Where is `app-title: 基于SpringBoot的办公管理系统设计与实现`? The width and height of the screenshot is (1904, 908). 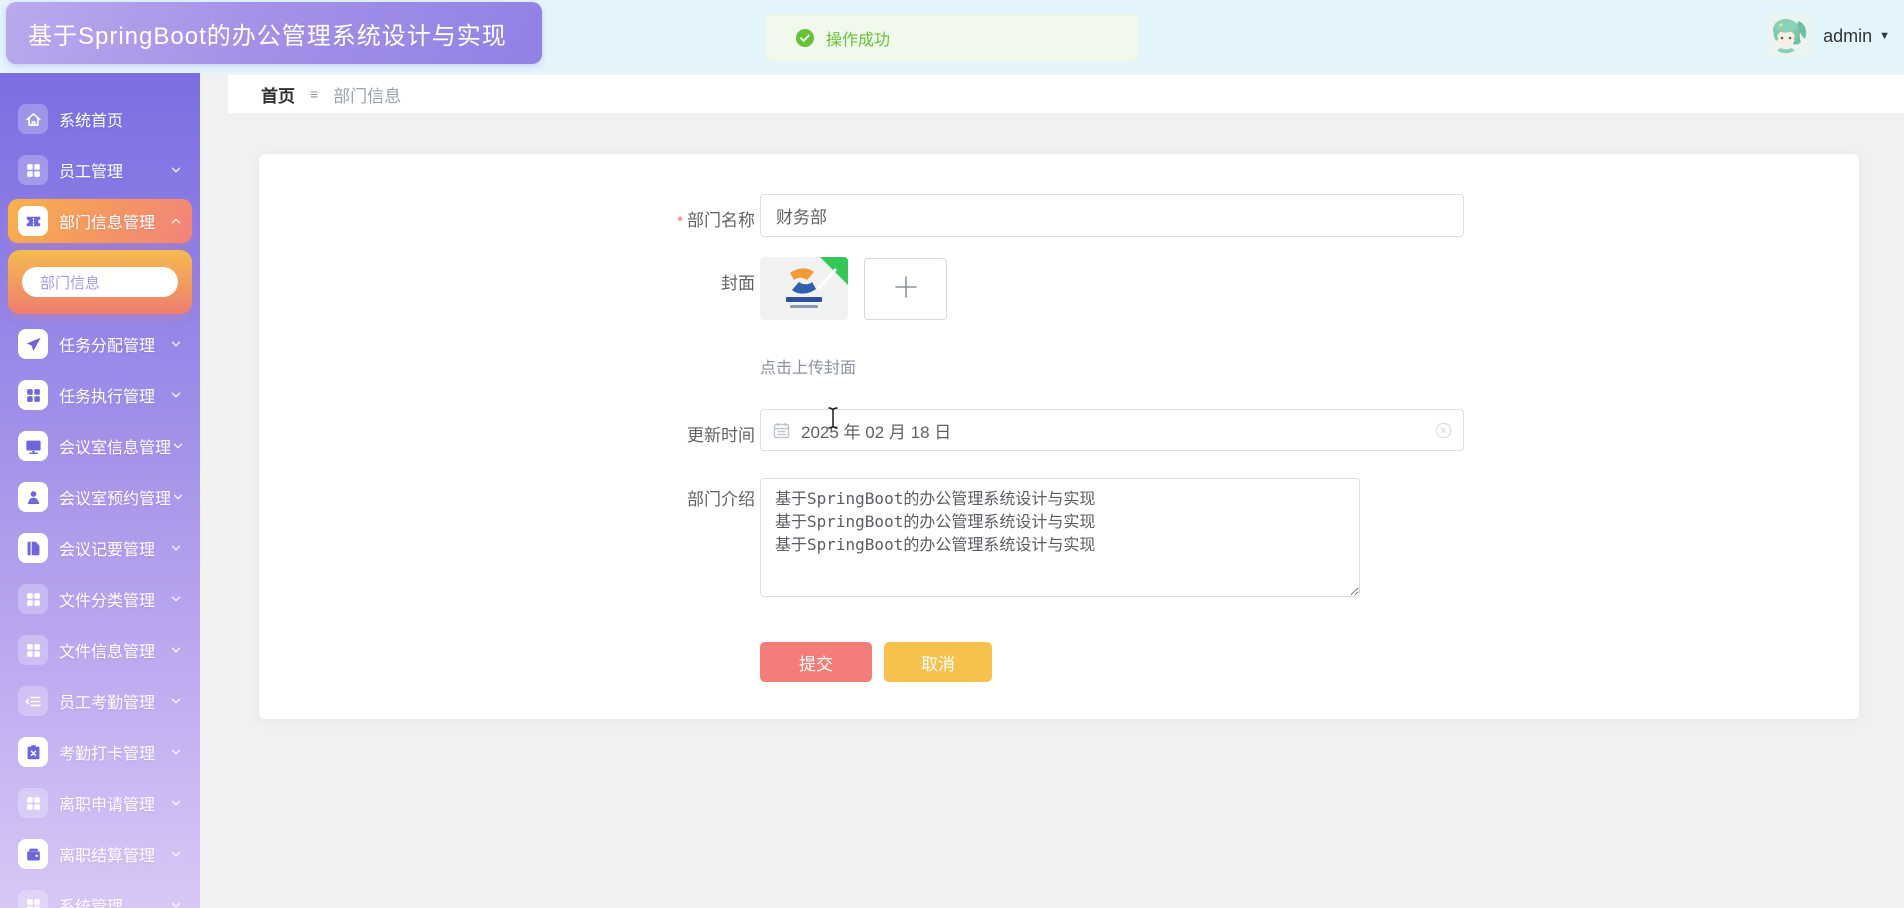 app-title: 基于SpringBoot的办公管理系统设计与实现 is located at coordinates (274, 33).